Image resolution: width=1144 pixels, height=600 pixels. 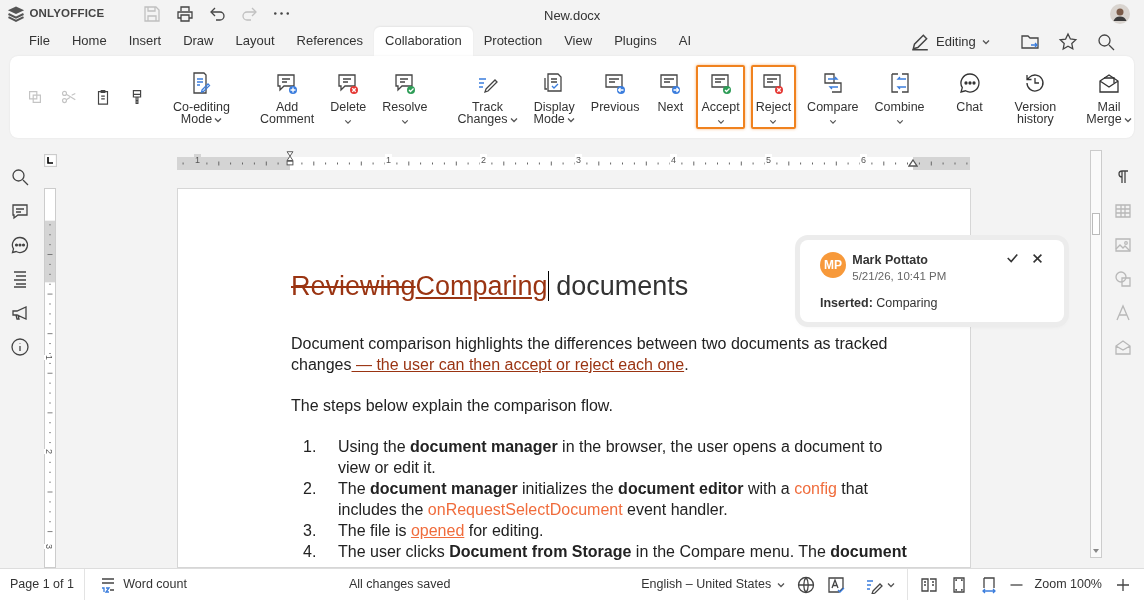 I want to click on save-status: All changes saved, so click(x=399, y=585).